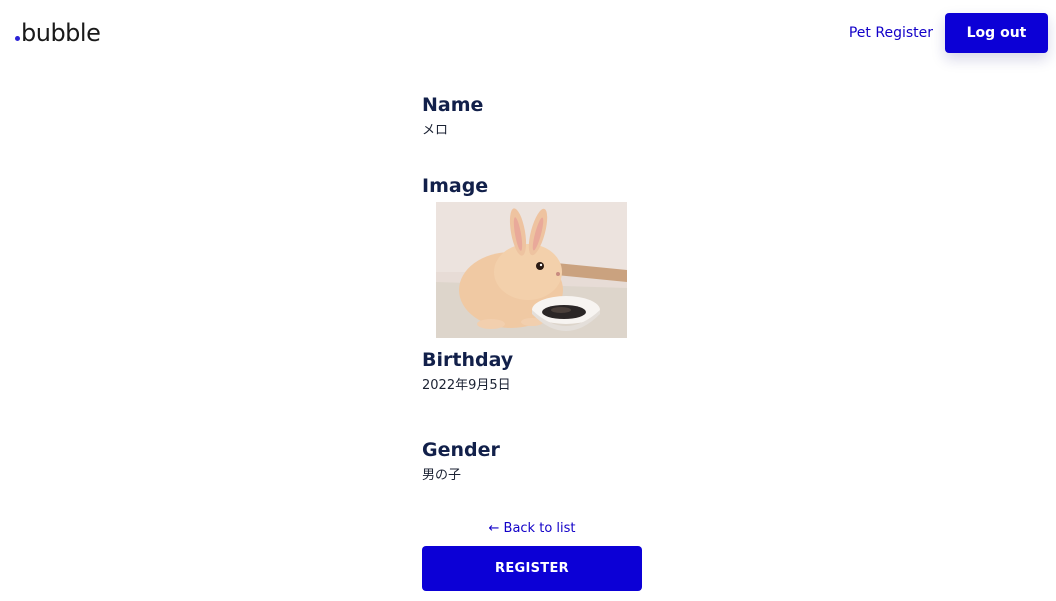 The height and width of the screenshot is (601, 1056). What do you see at coordinates (61, 33) in the screenshot?
I see `logo-text: bubble` at bounding box center [61, 33].